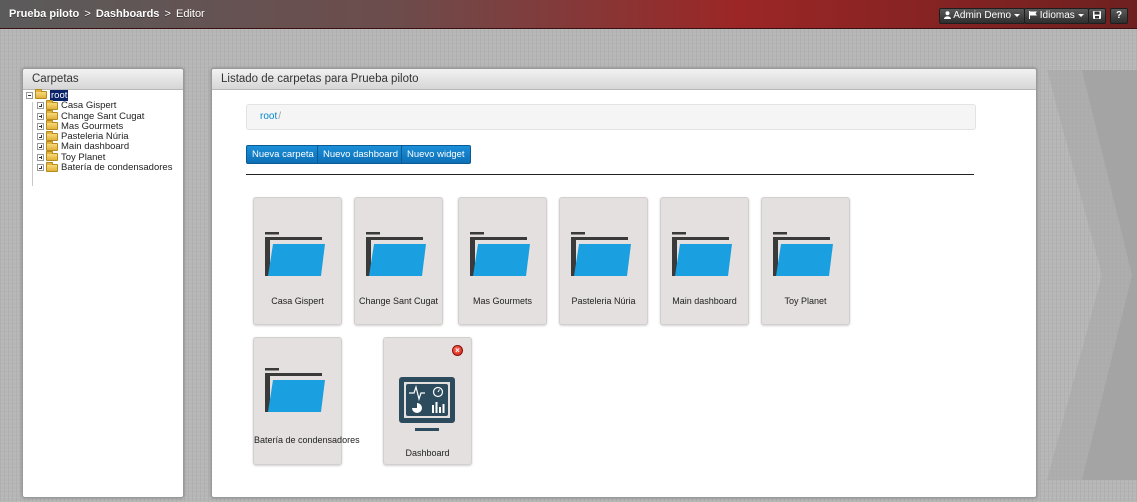  I want to click on folder-tile: Pasteleria Núria, so click(603, 261).